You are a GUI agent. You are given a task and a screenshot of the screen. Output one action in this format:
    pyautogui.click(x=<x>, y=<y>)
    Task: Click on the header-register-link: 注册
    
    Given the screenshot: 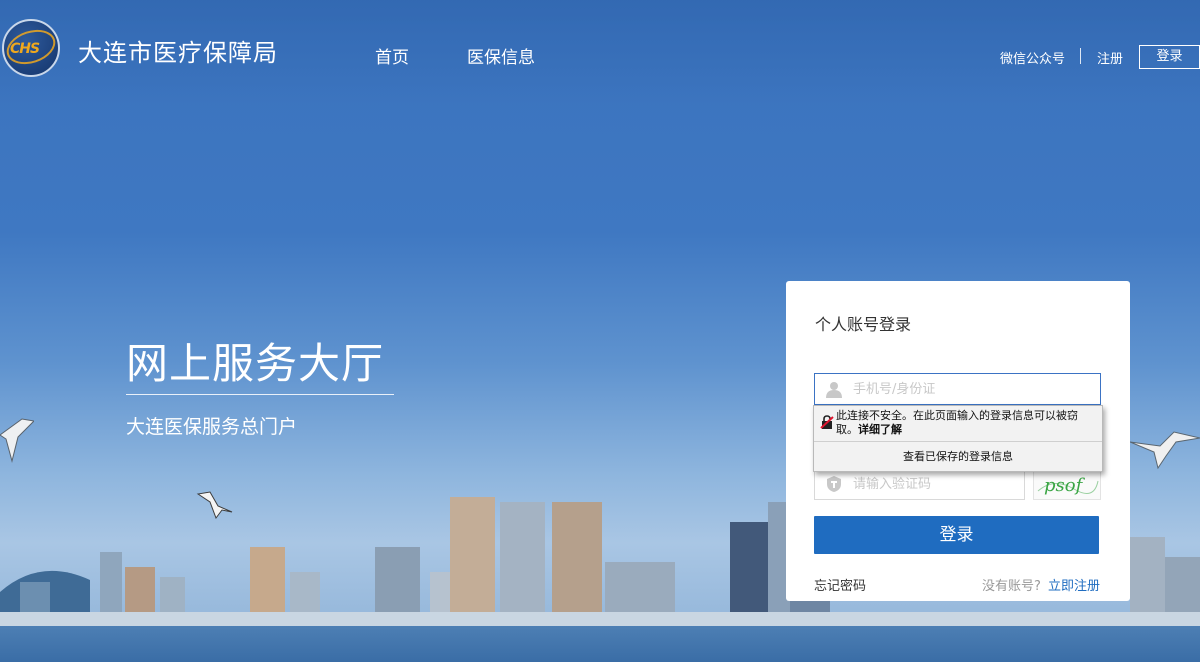 What is the action you would take?
    pyautogui.click(x=1110, y=57)
    